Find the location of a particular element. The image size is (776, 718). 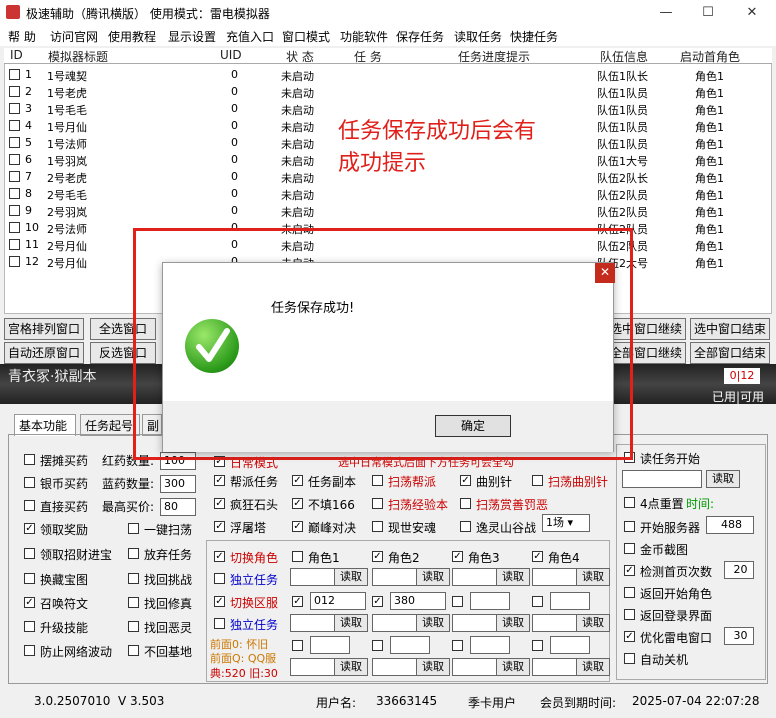

detect-home-checkbox: ✓ is located at coordinates (629, 570).